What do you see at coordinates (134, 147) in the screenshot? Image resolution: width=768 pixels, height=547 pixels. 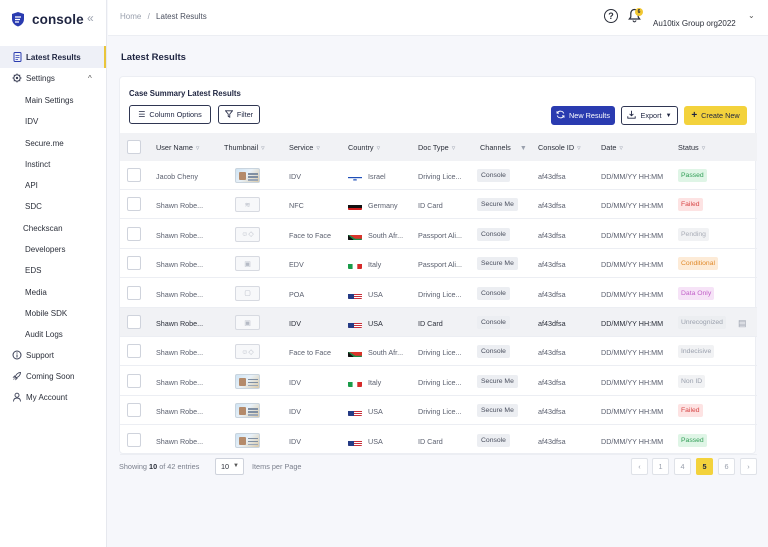 I see `select-all-checkbox` at bounding box center [134, 147].